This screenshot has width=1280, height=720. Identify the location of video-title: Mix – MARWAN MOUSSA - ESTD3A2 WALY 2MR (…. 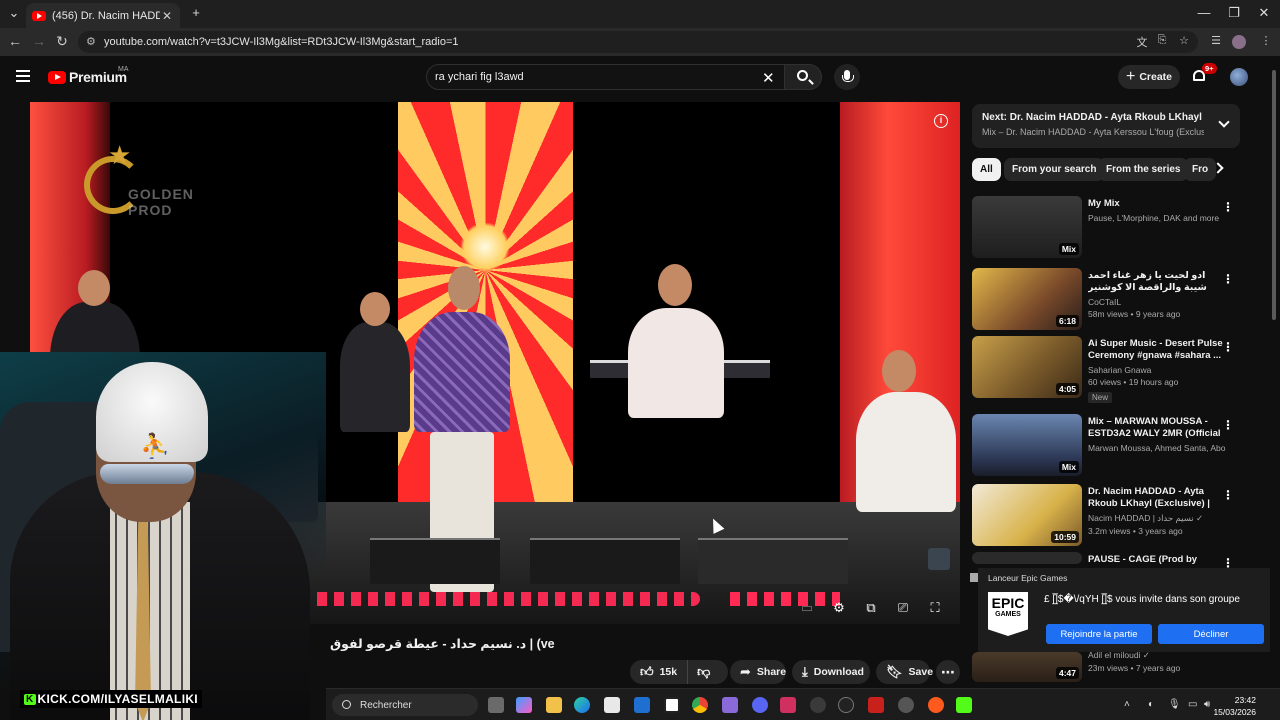
(1158, 428).